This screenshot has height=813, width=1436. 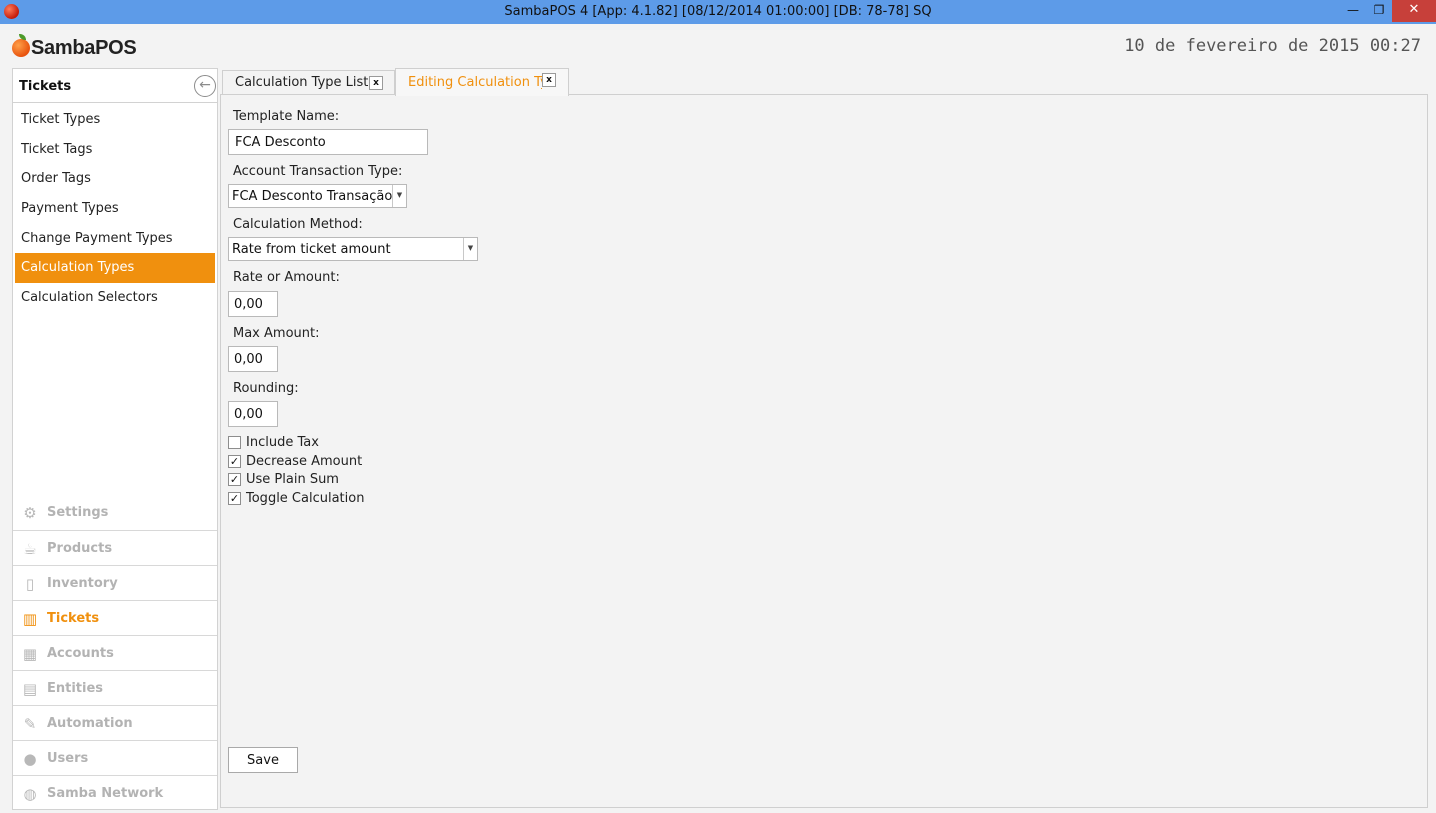 What do you see at coordinates (475, 82) in the screenshot?
I see `tab-label: Editing Calculation Type` at bounding box center [475, 82].